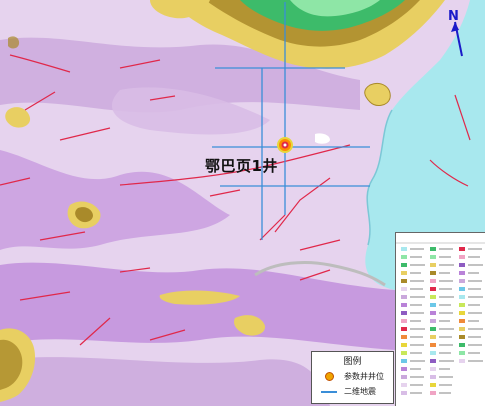 This screenshot has width=485, height=406. Describe the element at coordinates (453, 16) in the screenshot. I see `north-label: N` at that location.